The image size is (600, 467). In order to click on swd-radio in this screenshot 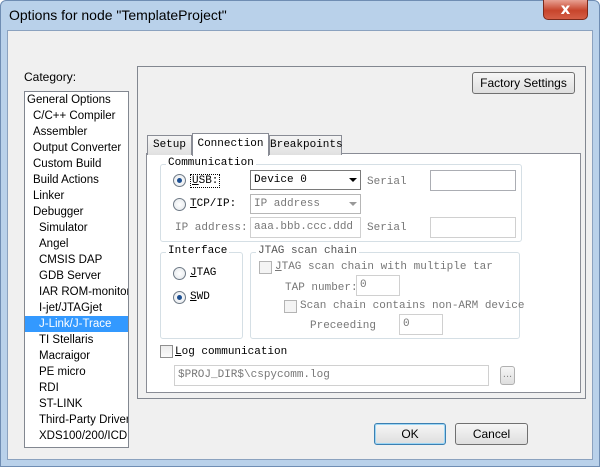, I will do `click(179, 297)`.